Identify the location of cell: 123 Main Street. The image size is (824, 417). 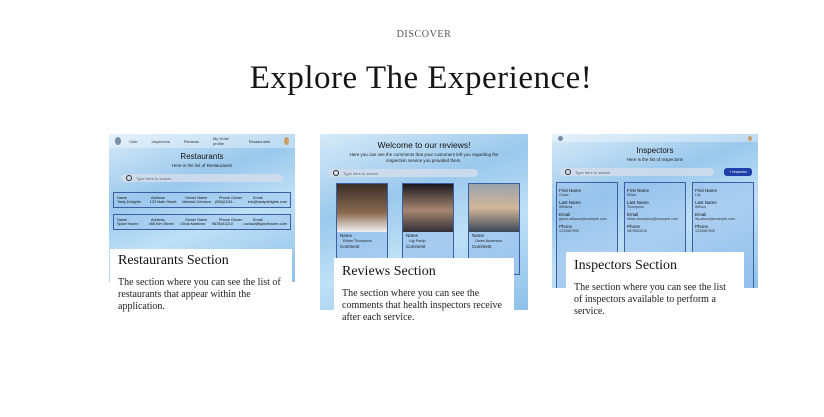
(163, 202).